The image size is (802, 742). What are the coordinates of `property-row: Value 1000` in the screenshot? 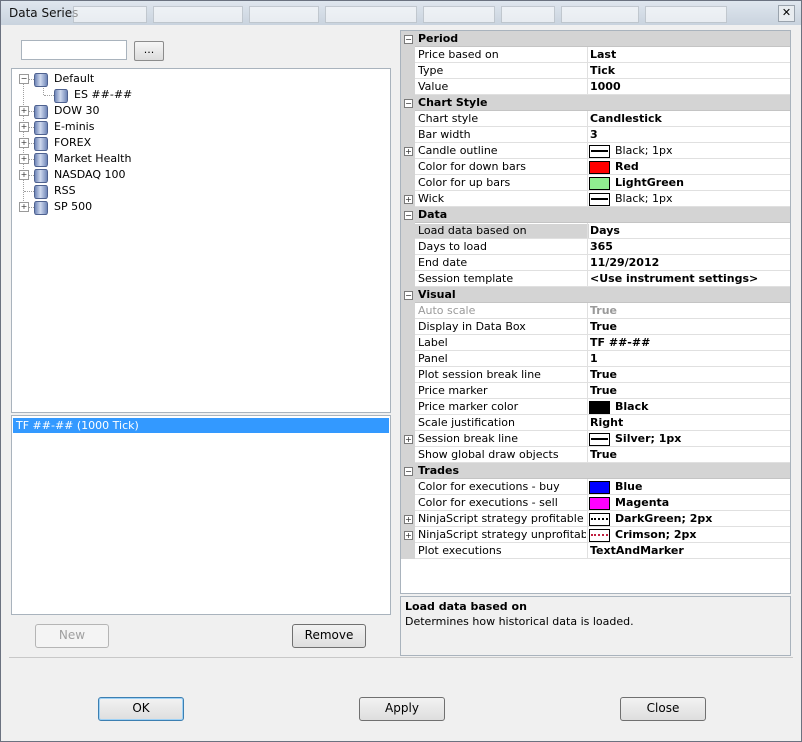 It's located at (595, 87).